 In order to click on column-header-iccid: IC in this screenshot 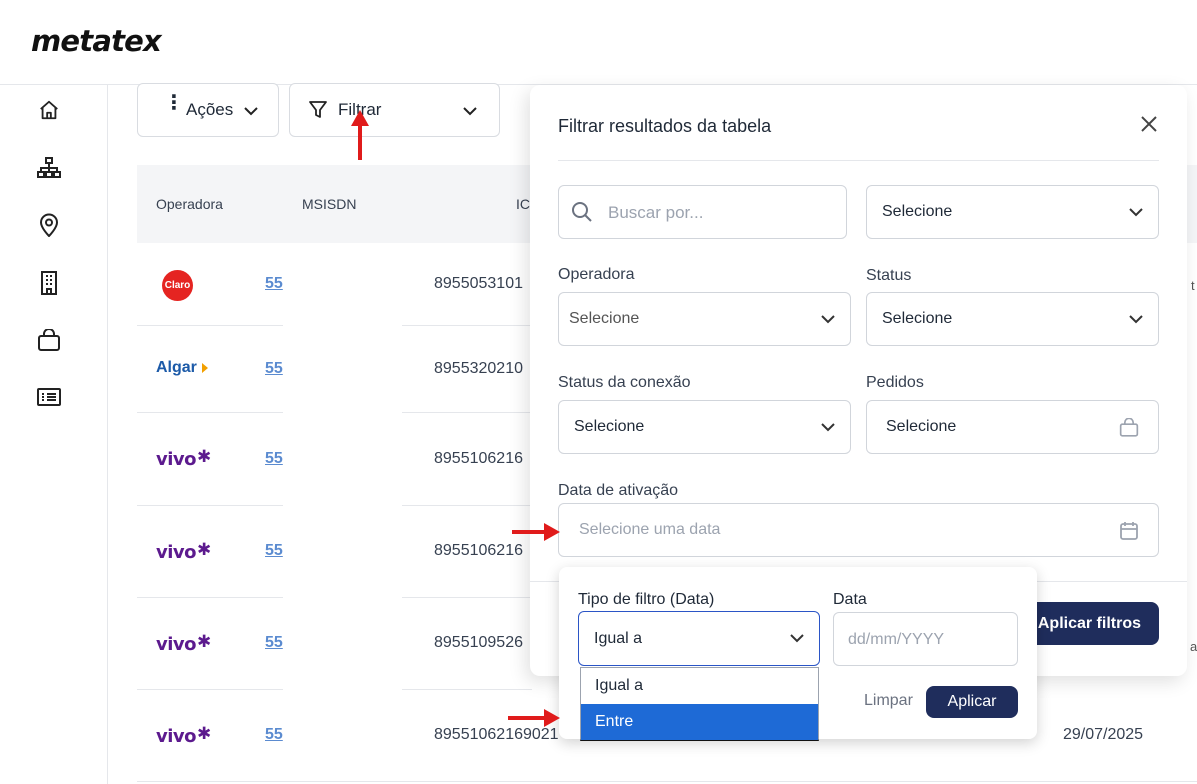, I will do `click(523, 204)`.